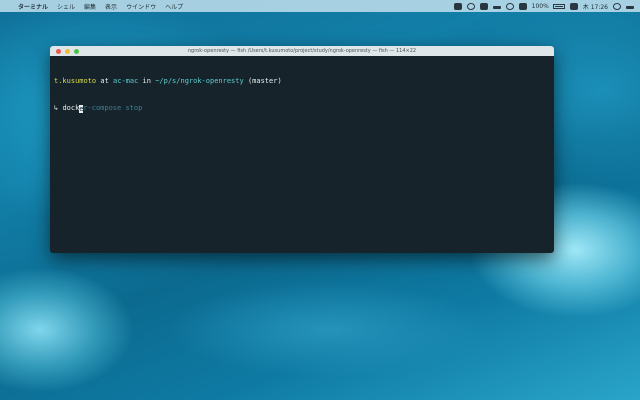 The width and height of the screenshot is (640, 400). I want to click on menu-view: 表示, so click(111, 6).